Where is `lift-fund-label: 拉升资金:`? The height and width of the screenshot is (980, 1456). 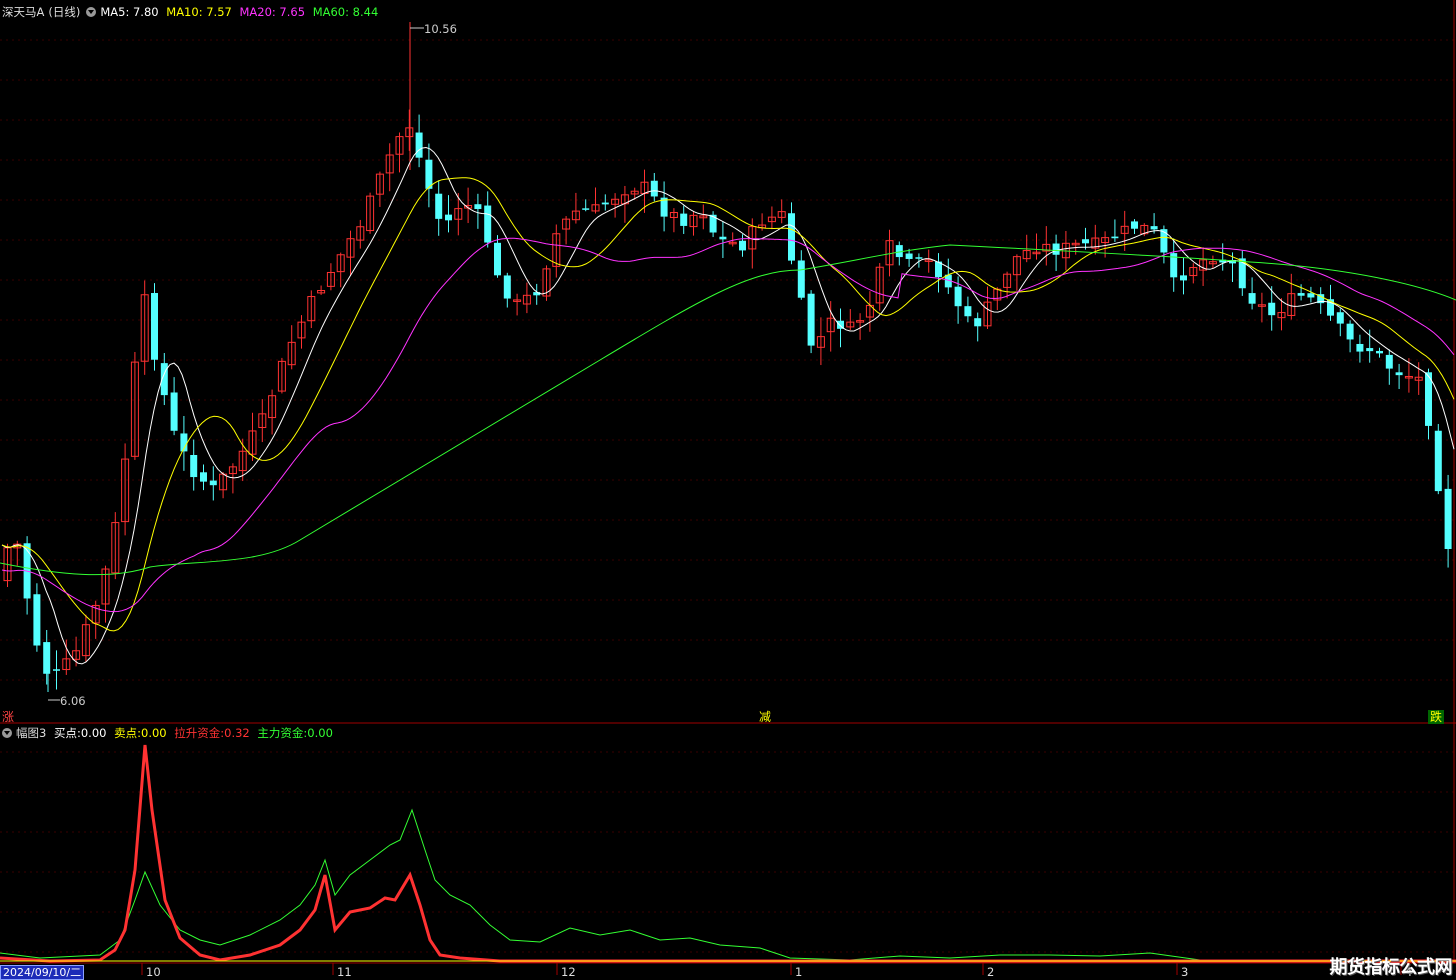
lift-fund-label: 拉升资金: is located at coordinates (199, 733).